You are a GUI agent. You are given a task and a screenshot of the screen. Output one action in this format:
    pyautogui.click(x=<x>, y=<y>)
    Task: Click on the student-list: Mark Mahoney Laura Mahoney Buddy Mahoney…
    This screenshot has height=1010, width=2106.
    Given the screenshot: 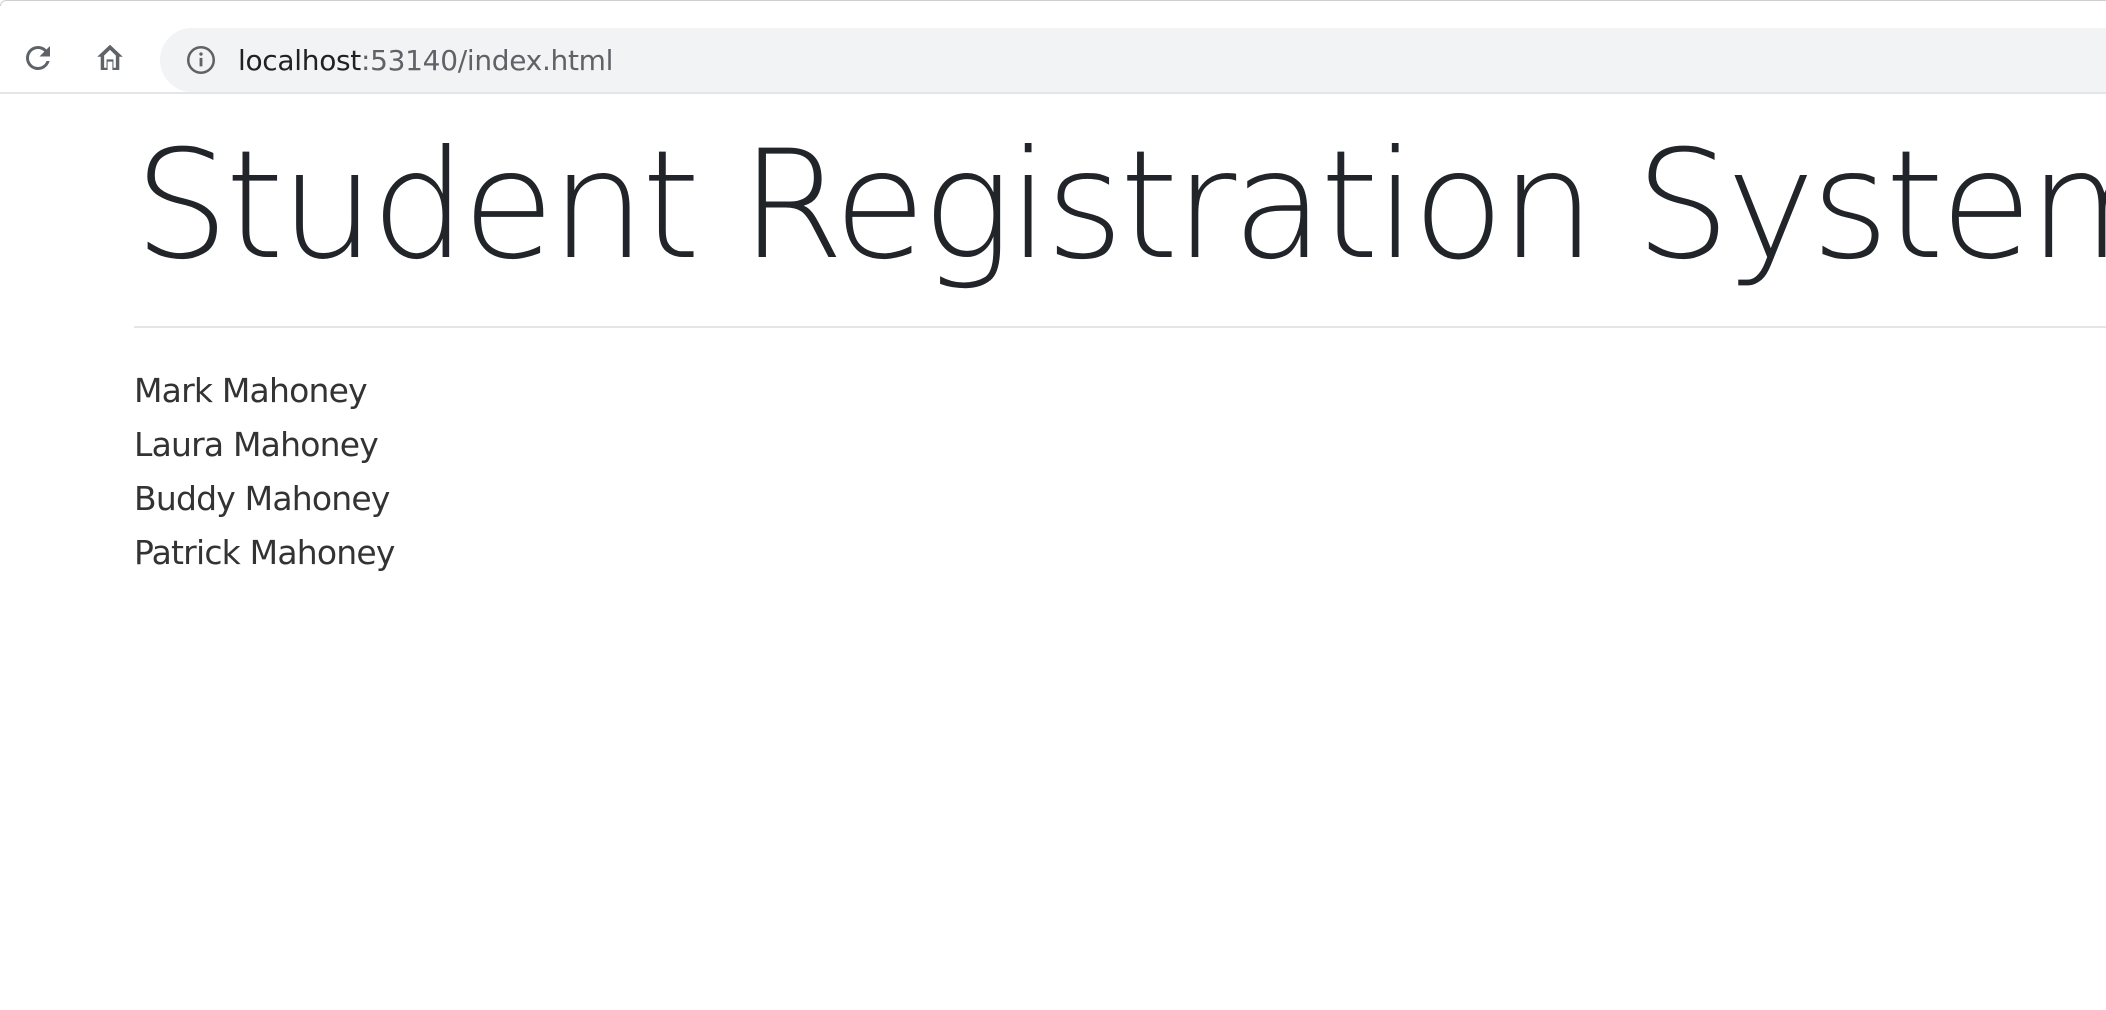 What is the action you would take?
    pyautogui.click(x=264, y=472)
    